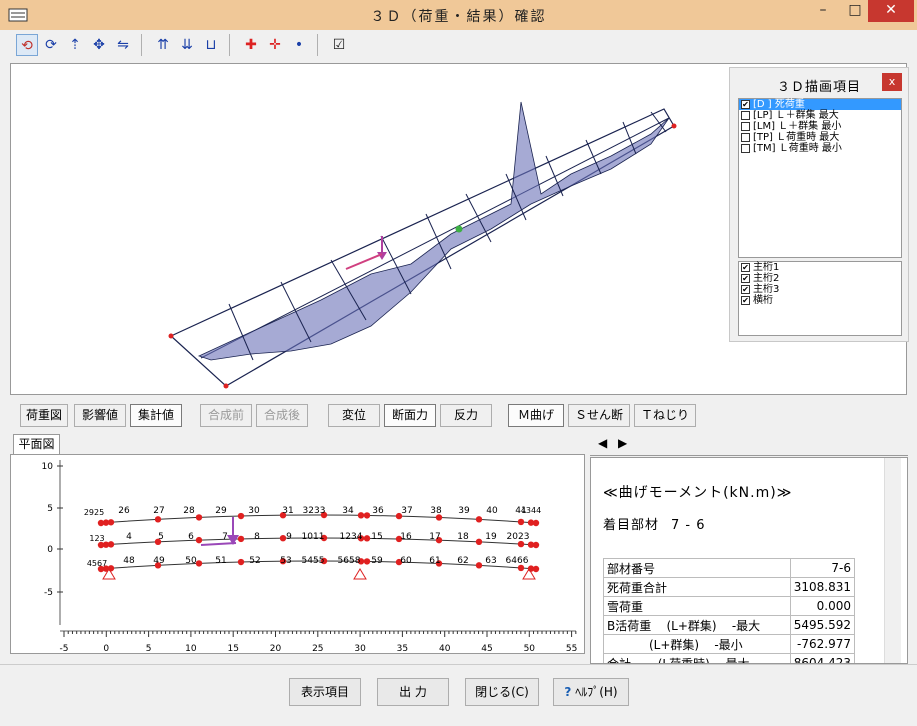 Image resolution: width=917 pixels, height=726 pixels. What do you see at coordinates (189, 511) in the screenshot?
I see `node-label: 28` at bounding box center [189, 511].